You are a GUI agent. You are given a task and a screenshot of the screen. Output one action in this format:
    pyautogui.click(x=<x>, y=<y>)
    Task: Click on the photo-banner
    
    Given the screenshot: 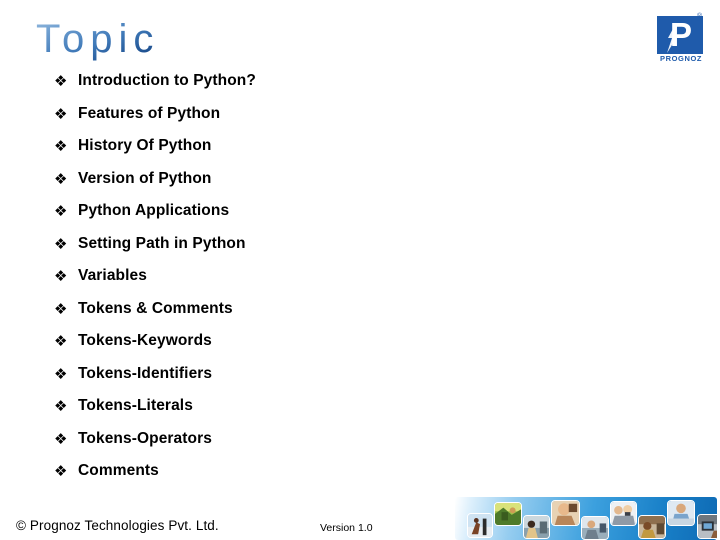 What is the action you would take?
    pyautogui.click(x=586, y=518)
    